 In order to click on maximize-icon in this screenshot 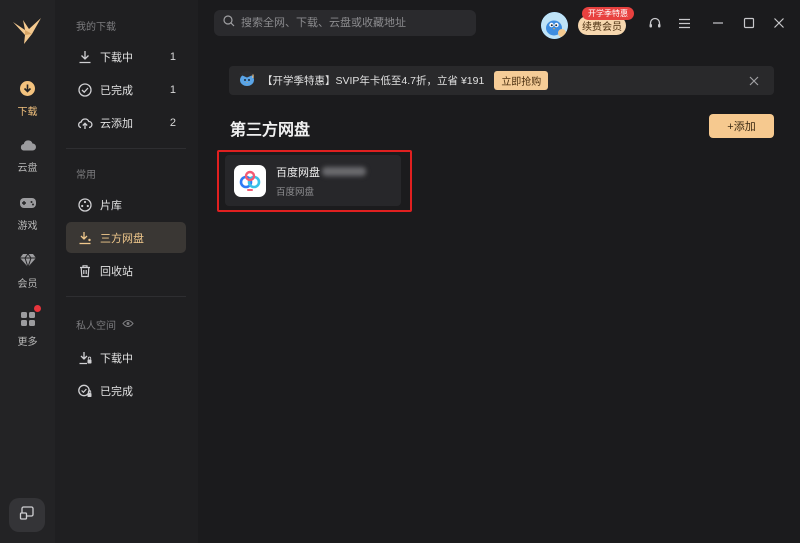, I will do `click(749, 23)`.